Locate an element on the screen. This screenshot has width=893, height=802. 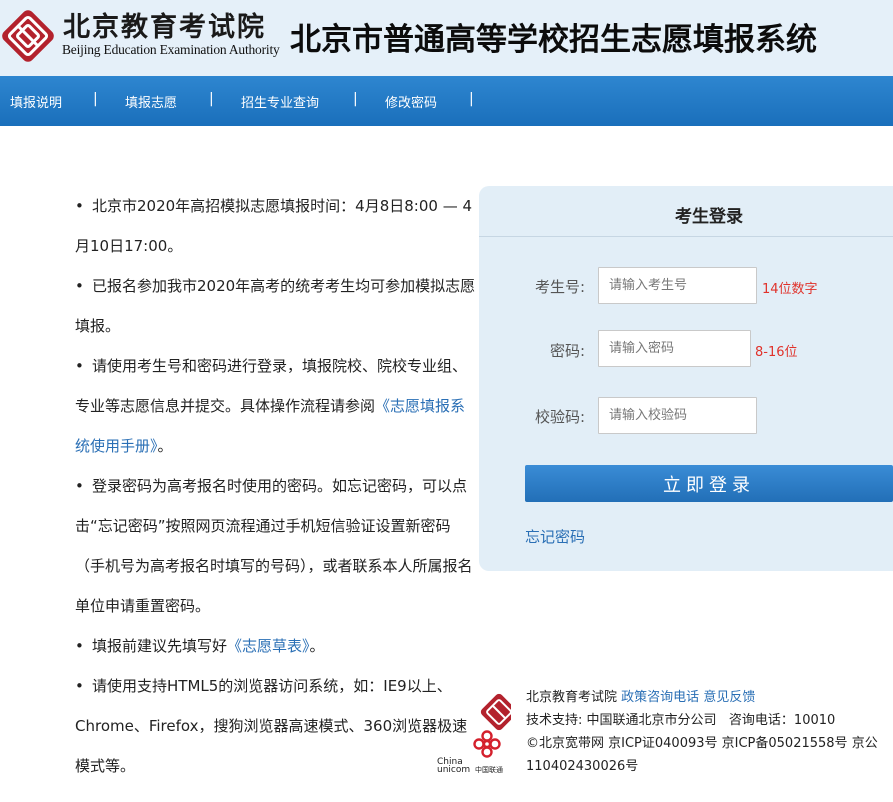
password-label: 密码: is located at coordinates (567, 351).